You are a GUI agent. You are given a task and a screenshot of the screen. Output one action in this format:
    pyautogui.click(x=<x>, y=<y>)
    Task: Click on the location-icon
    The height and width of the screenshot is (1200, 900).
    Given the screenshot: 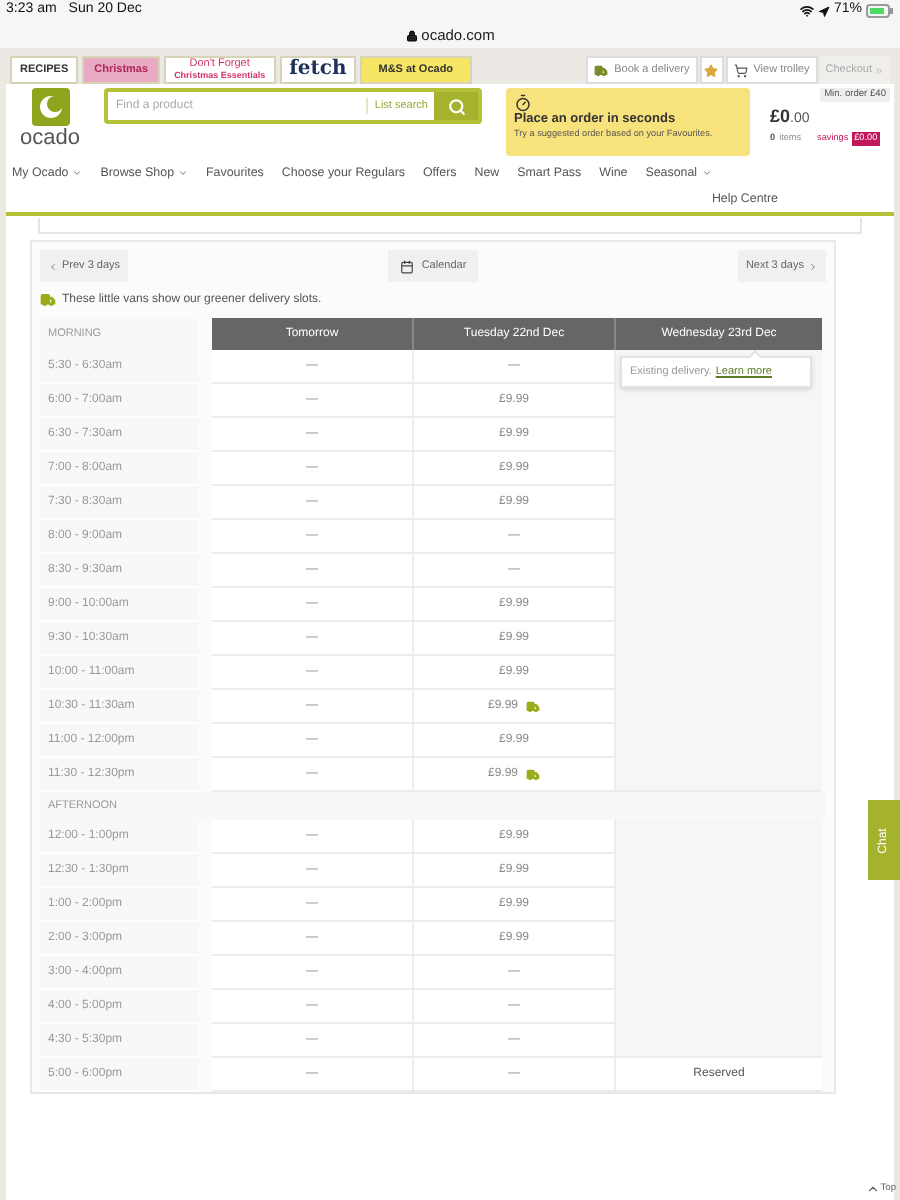 What is the action you would take?
    pyautogui.click(x=823, y=11)
    